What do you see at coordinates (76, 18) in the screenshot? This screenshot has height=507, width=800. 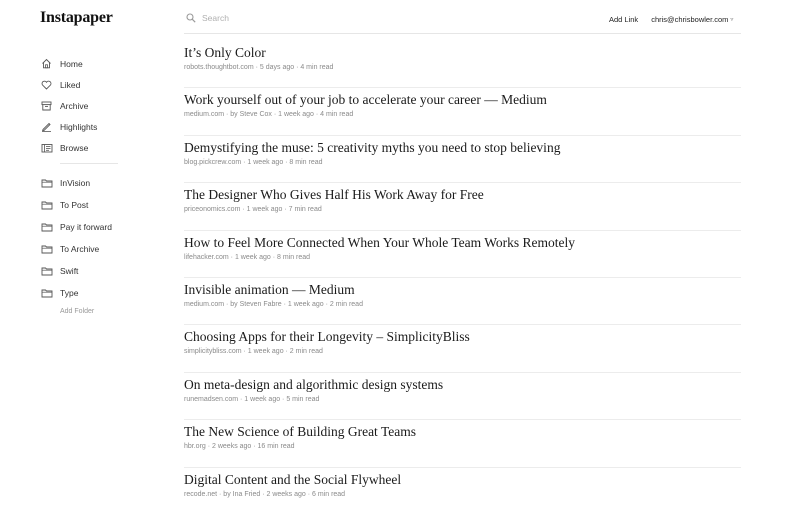 I see `app-logo: Instapaper` at bounding box center [76, 18].